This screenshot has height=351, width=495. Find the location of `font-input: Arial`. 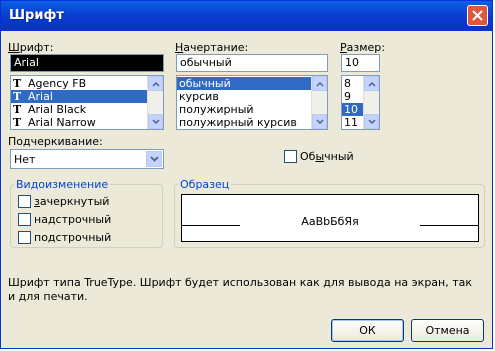

font-input: Arial is located at coordinates (87, 63).